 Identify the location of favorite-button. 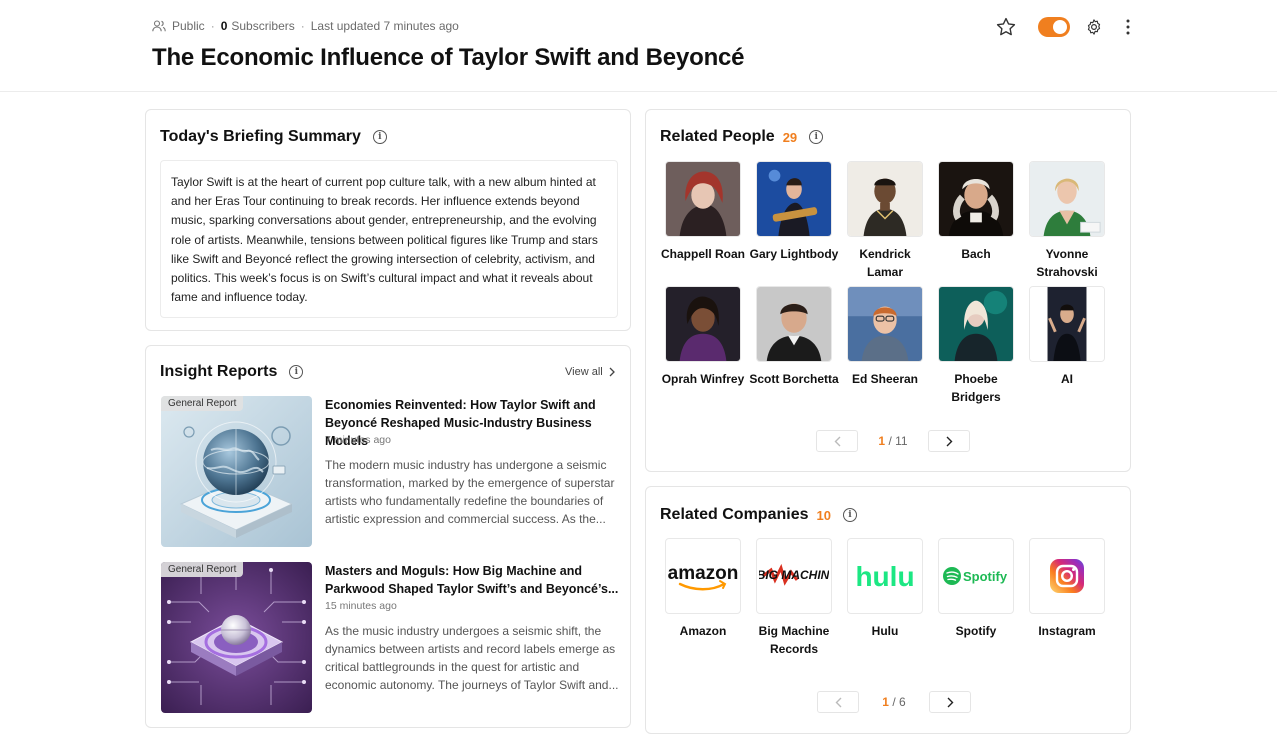
(1006, 27).